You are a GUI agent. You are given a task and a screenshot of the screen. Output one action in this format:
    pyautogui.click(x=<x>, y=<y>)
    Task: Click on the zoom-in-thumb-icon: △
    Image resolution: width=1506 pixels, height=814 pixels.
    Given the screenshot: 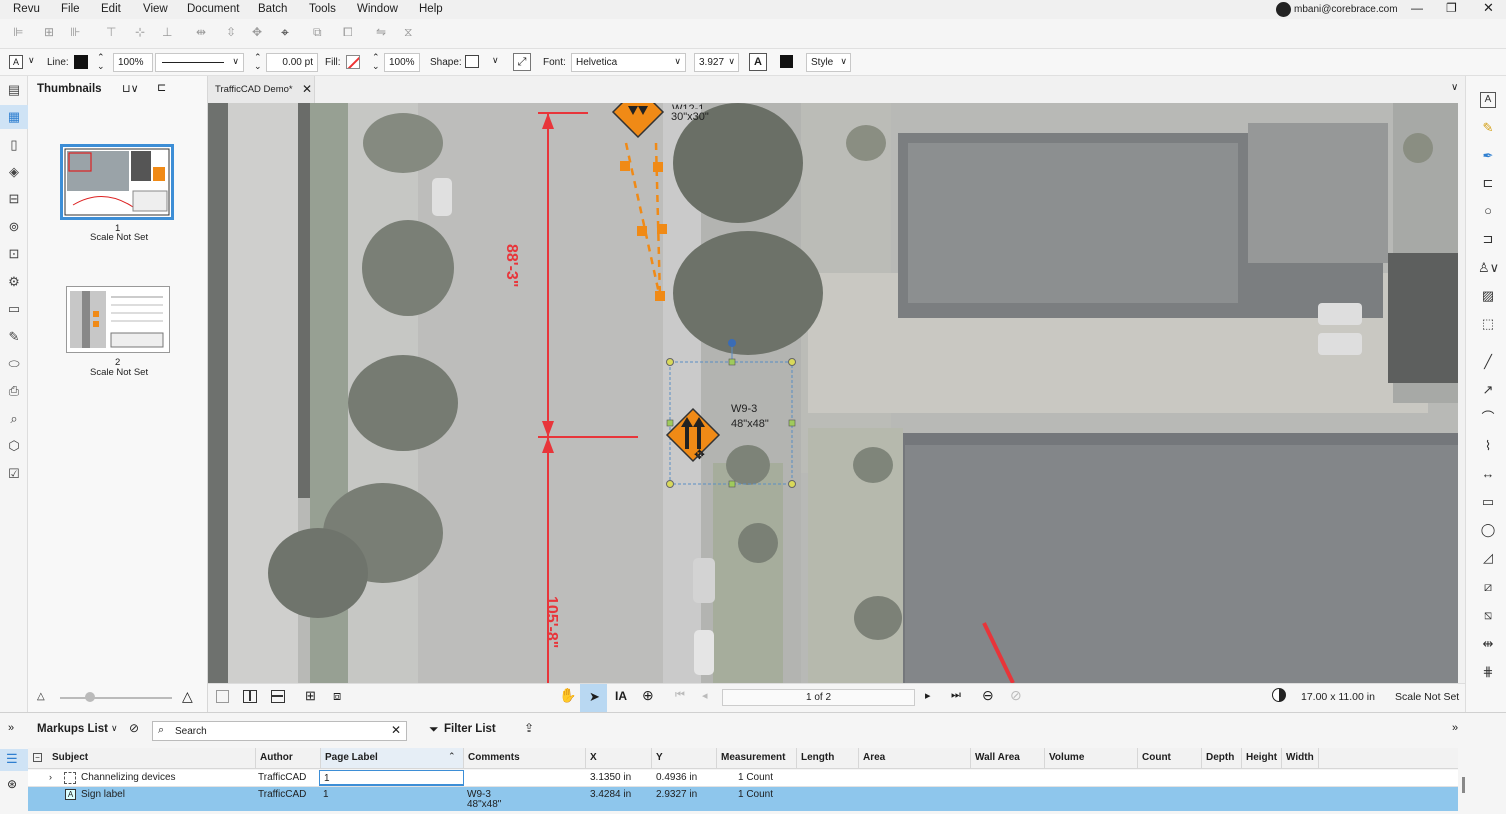 What is the action you would take?
    pyautogui.click(x=187, y=696)
    